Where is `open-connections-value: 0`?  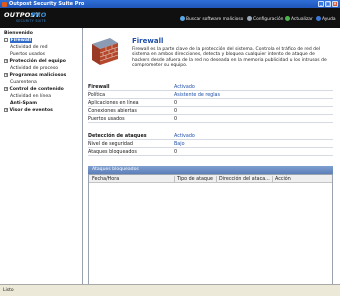
open-connections-value: 0 is located at coordinates (176, 111).